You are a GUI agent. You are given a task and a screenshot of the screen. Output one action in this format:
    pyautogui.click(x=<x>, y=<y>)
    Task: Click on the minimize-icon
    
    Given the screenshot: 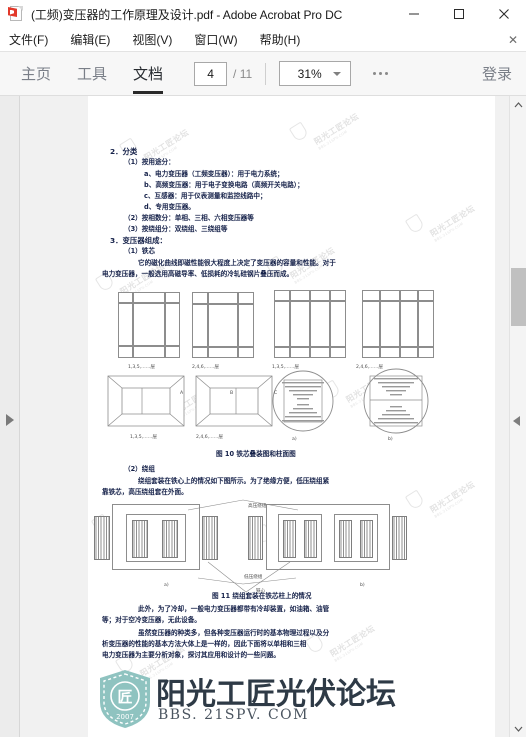 What is the action you would take?
    pyautogui.click(x=413, y=14)
    